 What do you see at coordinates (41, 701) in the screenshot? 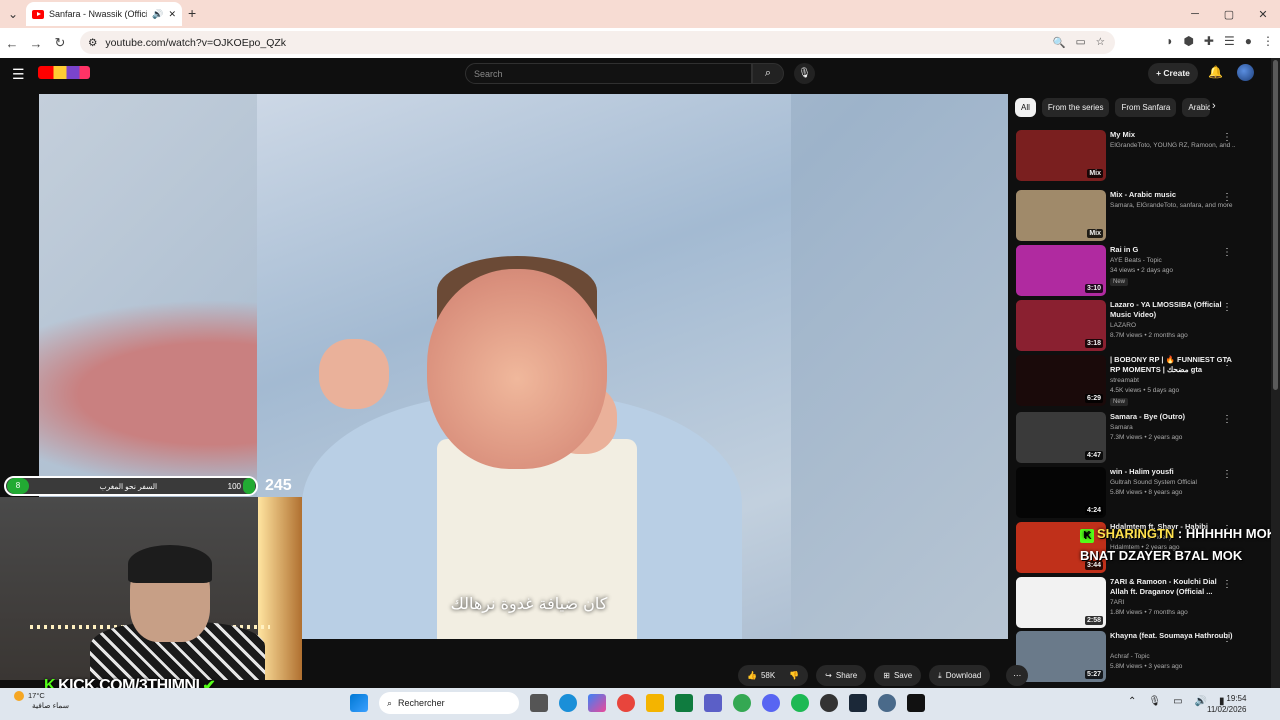
I see `weather-widget: 17°C سماء صافية` at bounding box center [41, 701].